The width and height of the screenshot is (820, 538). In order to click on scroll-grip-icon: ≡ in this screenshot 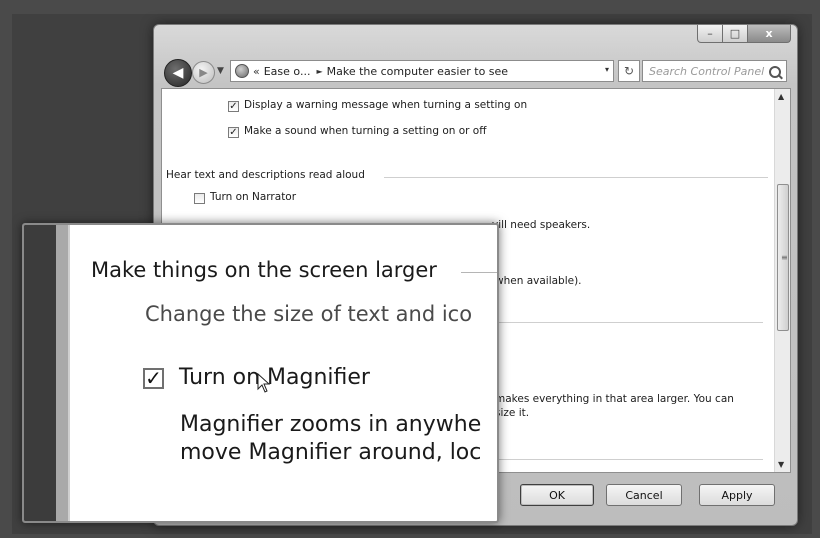, I will do `click(784, 257)`.